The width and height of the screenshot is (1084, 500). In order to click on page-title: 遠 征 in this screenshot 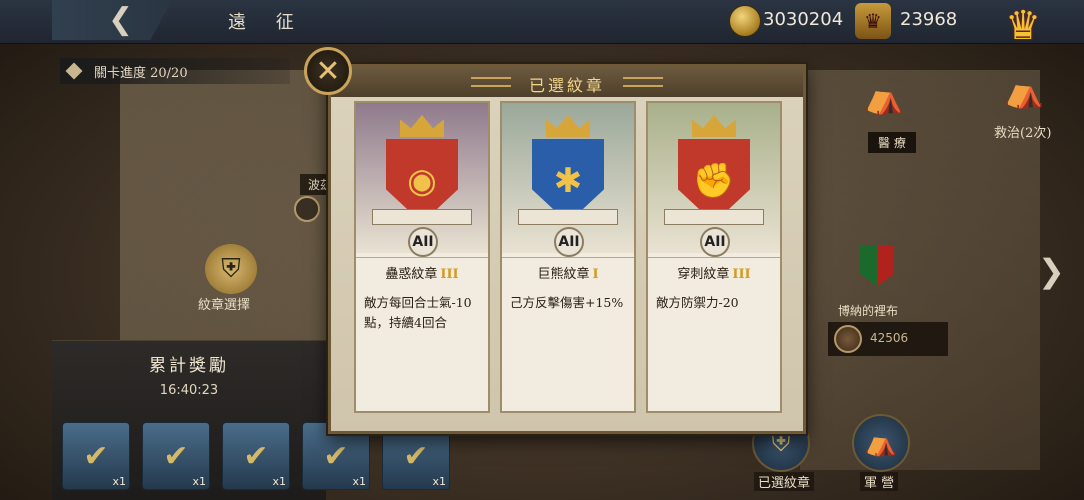, I will do `click(267, 22)`.